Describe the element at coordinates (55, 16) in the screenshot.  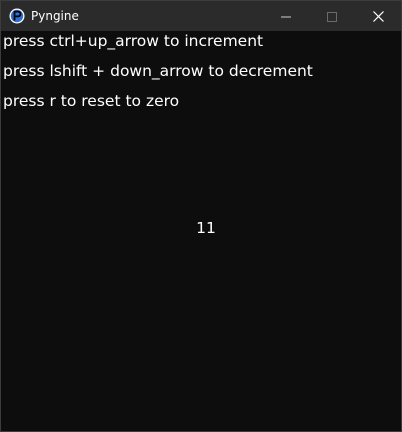
I see `window-title: Pyngine` at that location.